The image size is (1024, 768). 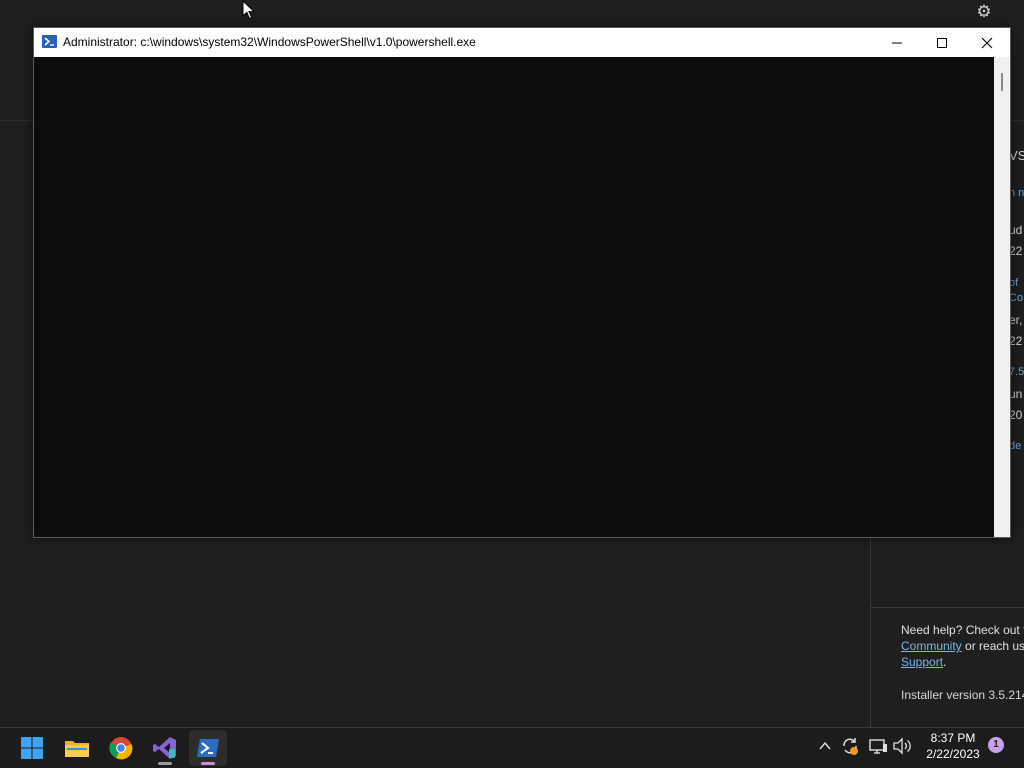 What do you see at coordinates (984, 12) in the screenshot?
I see `gear-icon: ⚙` at bounding box center [984, 12].